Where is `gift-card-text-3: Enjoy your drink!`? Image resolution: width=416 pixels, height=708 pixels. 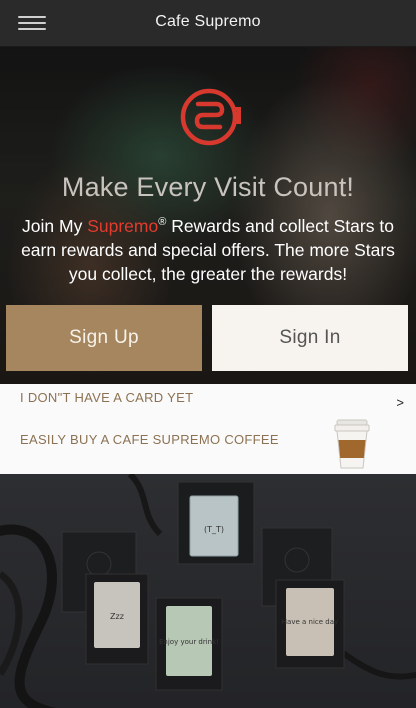 gift-card-text-3: Enjoy your drink! is located at coordinates (189, 642).